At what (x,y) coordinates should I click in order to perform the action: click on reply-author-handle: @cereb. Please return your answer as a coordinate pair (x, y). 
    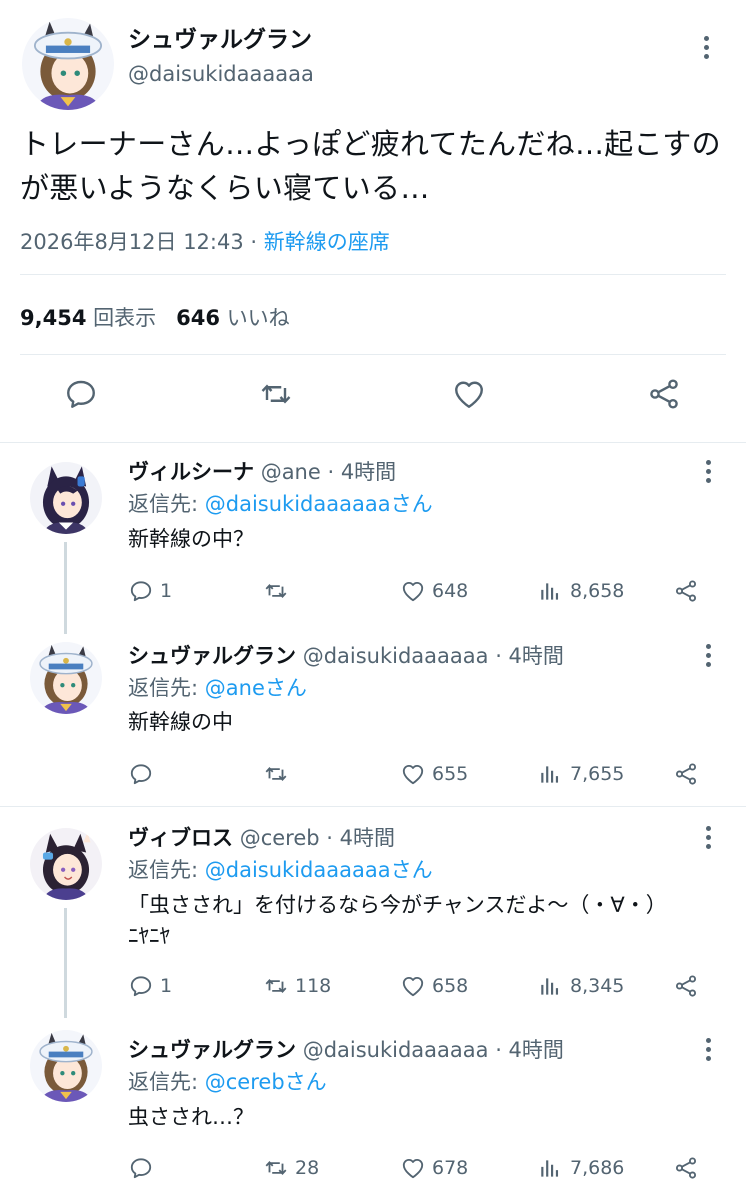
    Looking at the image, I should click on (280, 838).